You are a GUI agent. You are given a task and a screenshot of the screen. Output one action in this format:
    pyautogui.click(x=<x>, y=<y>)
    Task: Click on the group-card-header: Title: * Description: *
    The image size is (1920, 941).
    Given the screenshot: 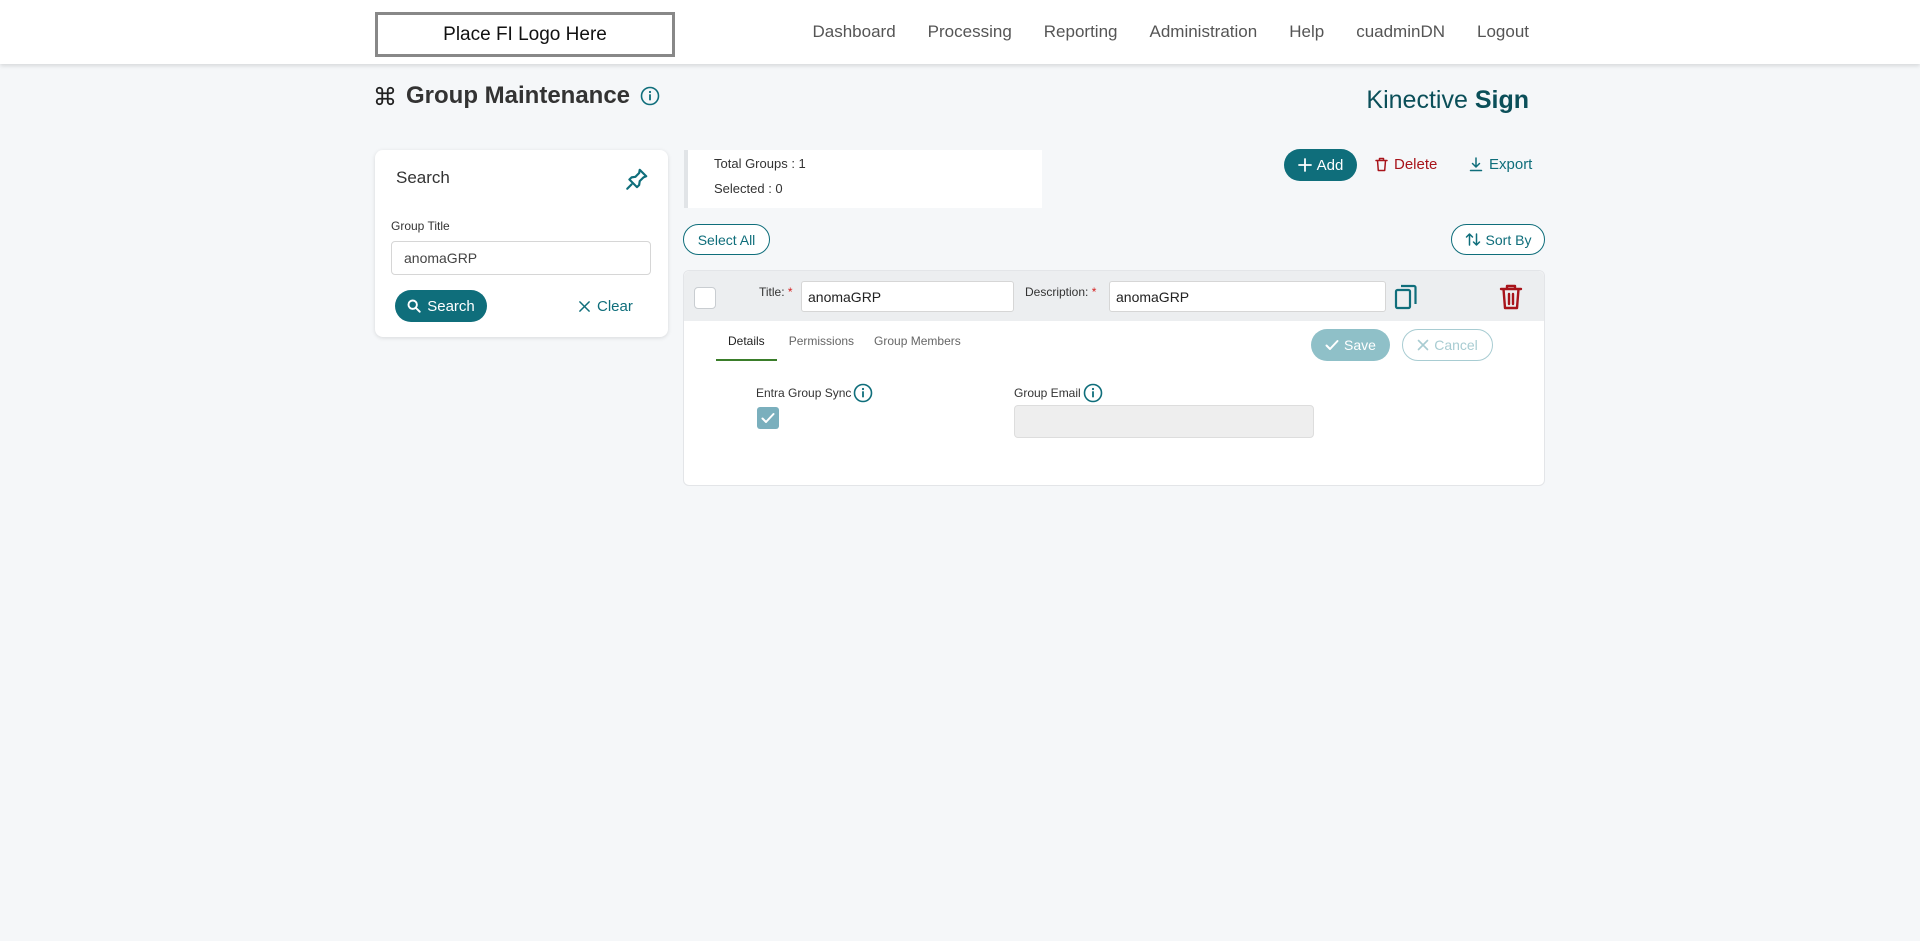 What is the action you would take?
    pyautogui.click(x=1114, y=296)
    